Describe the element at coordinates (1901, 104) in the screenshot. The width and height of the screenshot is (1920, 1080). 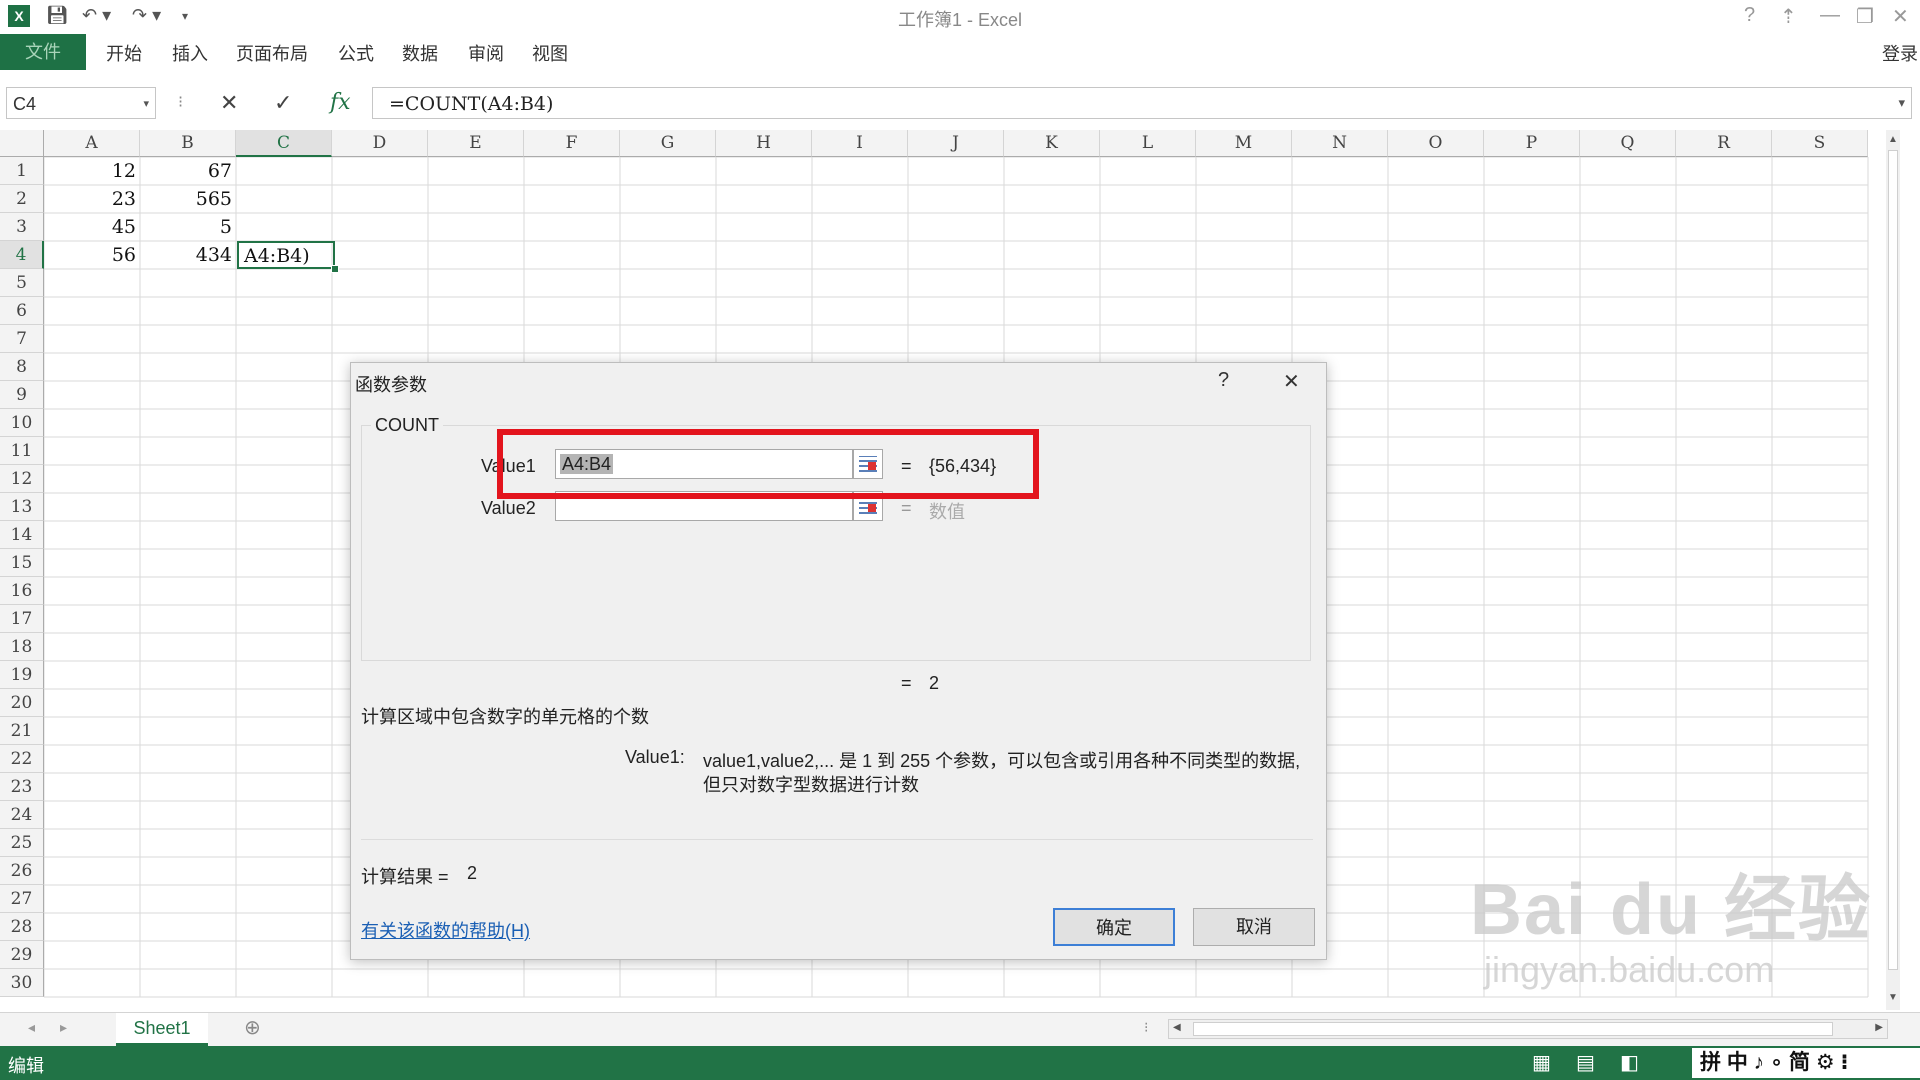
I see `expand-formula-icon: ▾` at that location.